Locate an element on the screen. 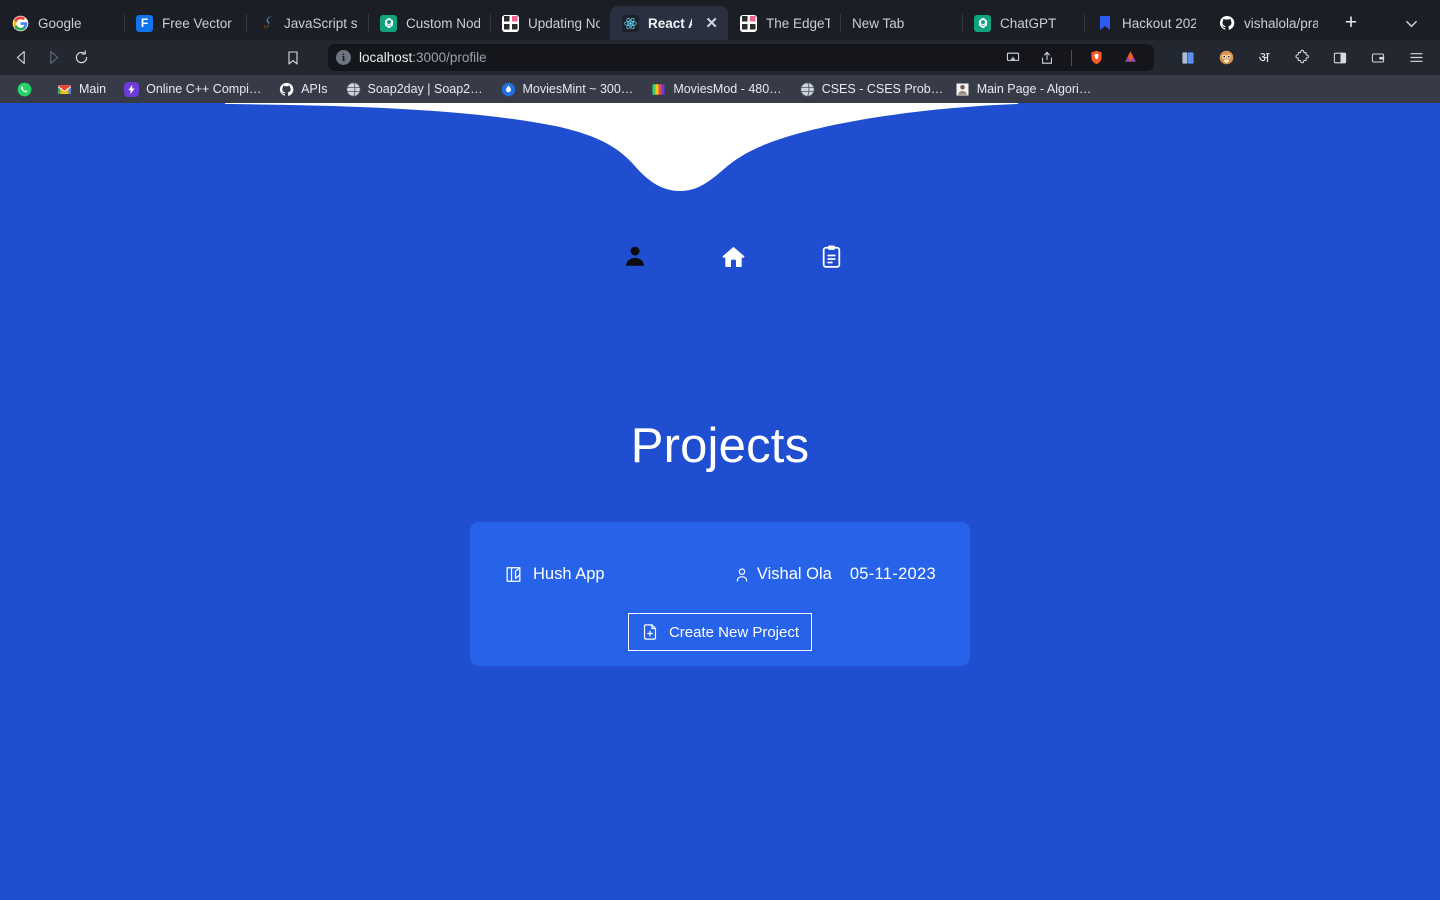 The image size is (1440, 900). browser-tab-hackout: Hackout 2023: is located at coordinates (1145, 23).